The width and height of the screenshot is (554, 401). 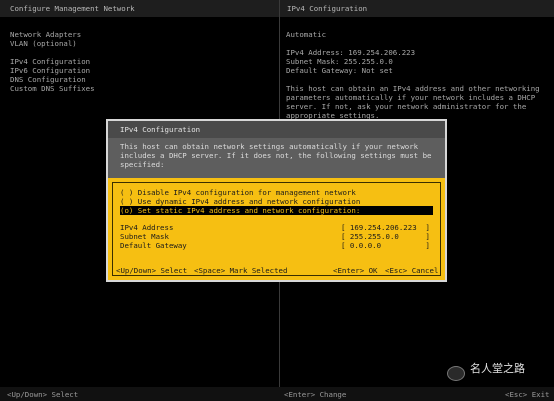 I want to click on menu-item-vlan: VLAN (optional), so click(x=52, y=43).